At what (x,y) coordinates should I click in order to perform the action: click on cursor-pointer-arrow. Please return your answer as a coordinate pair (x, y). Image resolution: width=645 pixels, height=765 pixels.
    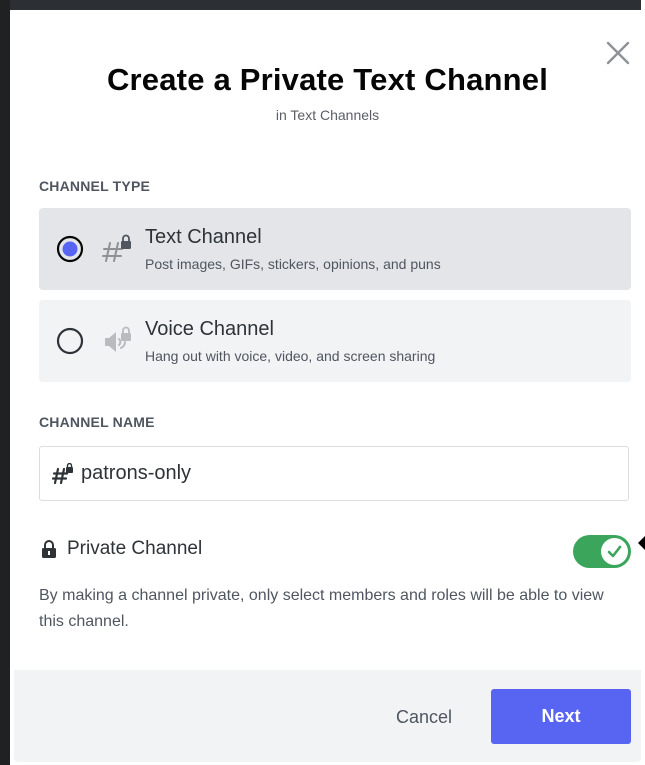
    Looking at the image, I should click on (641, 543).